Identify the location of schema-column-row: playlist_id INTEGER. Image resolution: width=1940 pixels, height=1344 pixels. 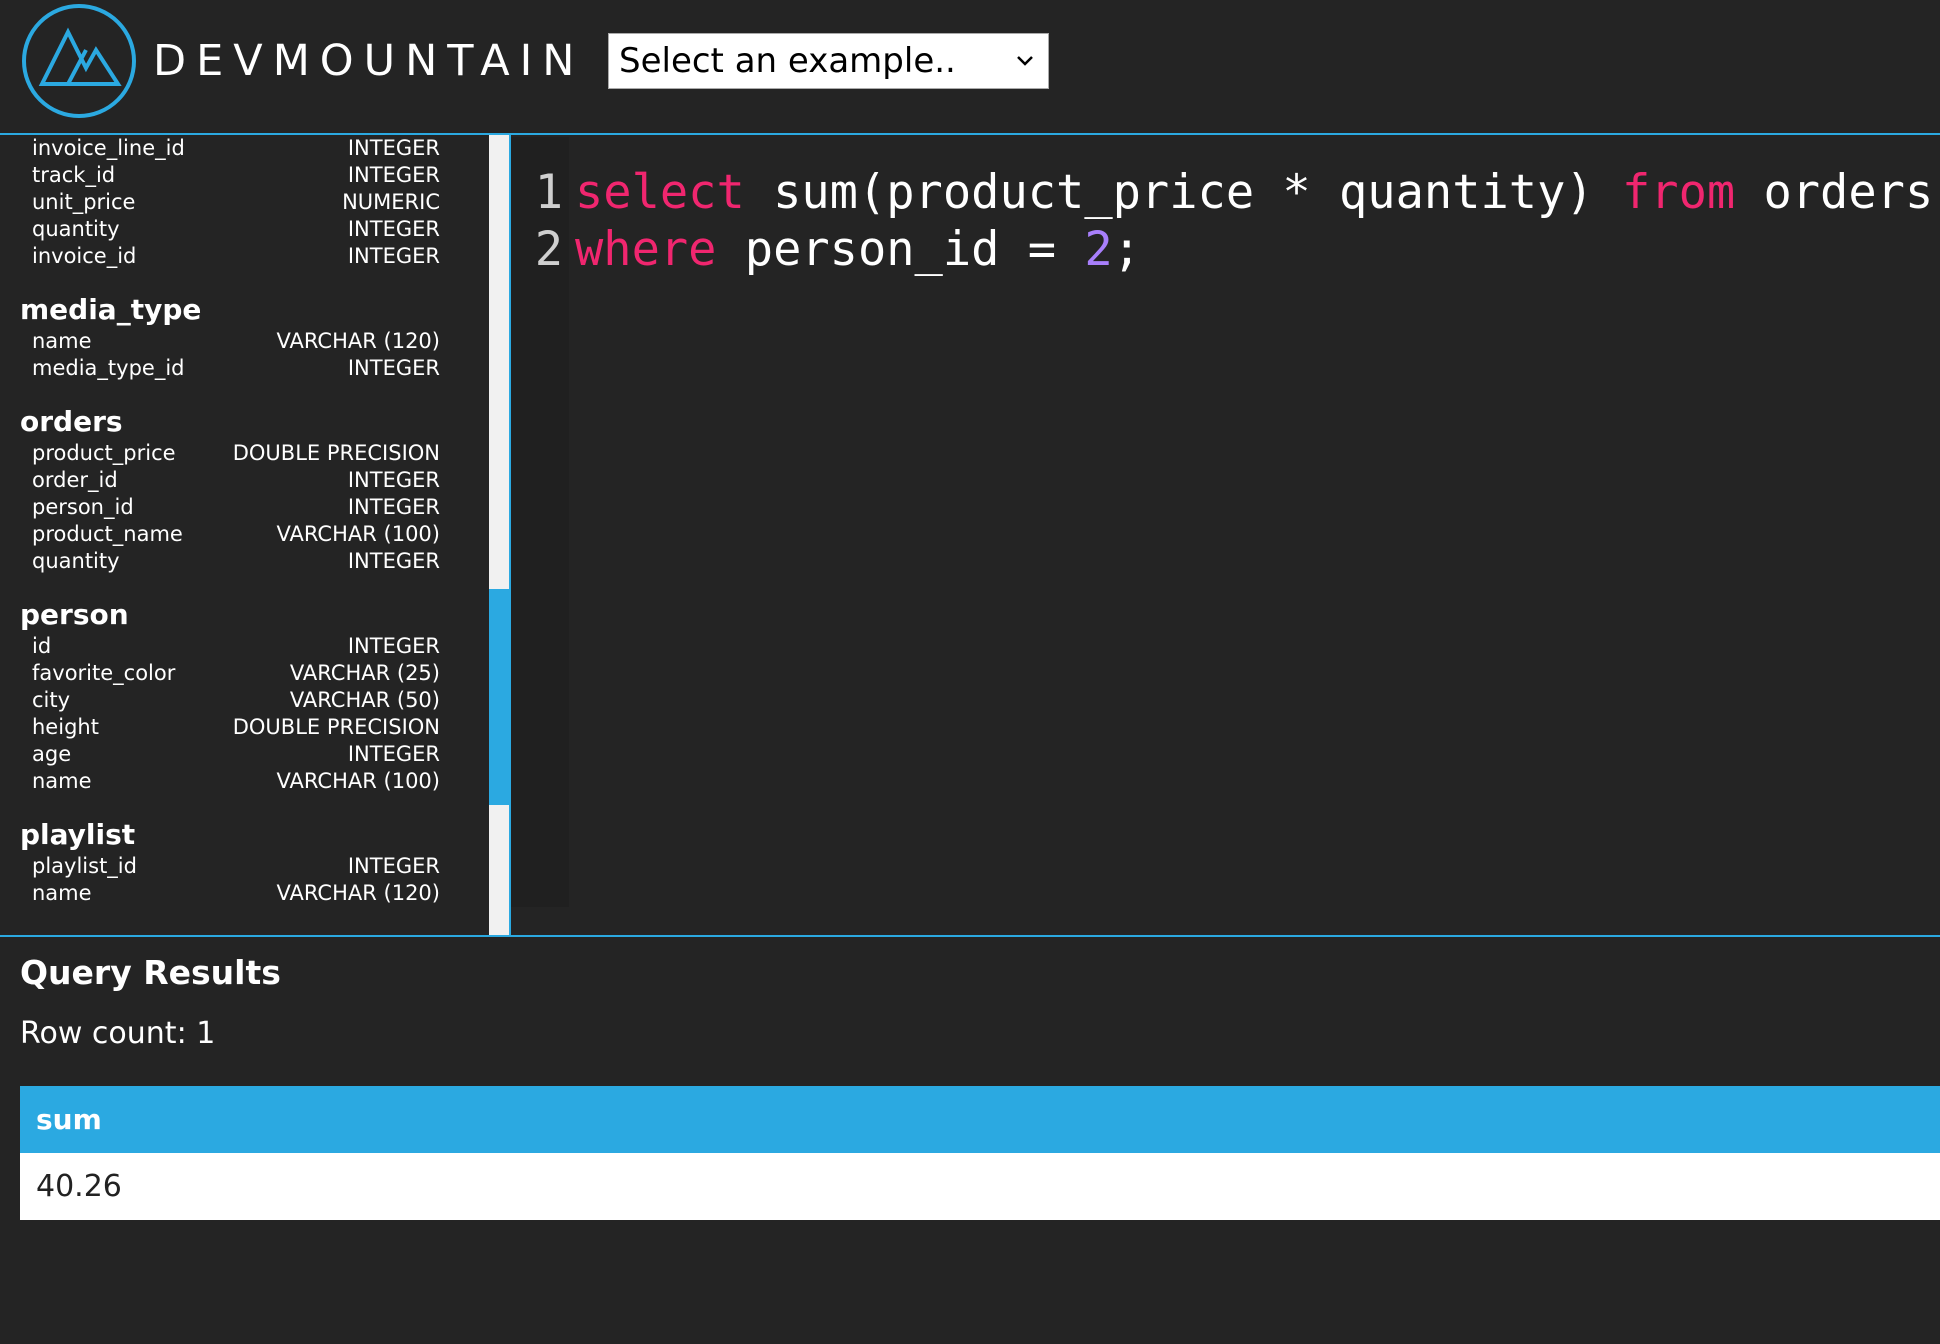
(230, 866).